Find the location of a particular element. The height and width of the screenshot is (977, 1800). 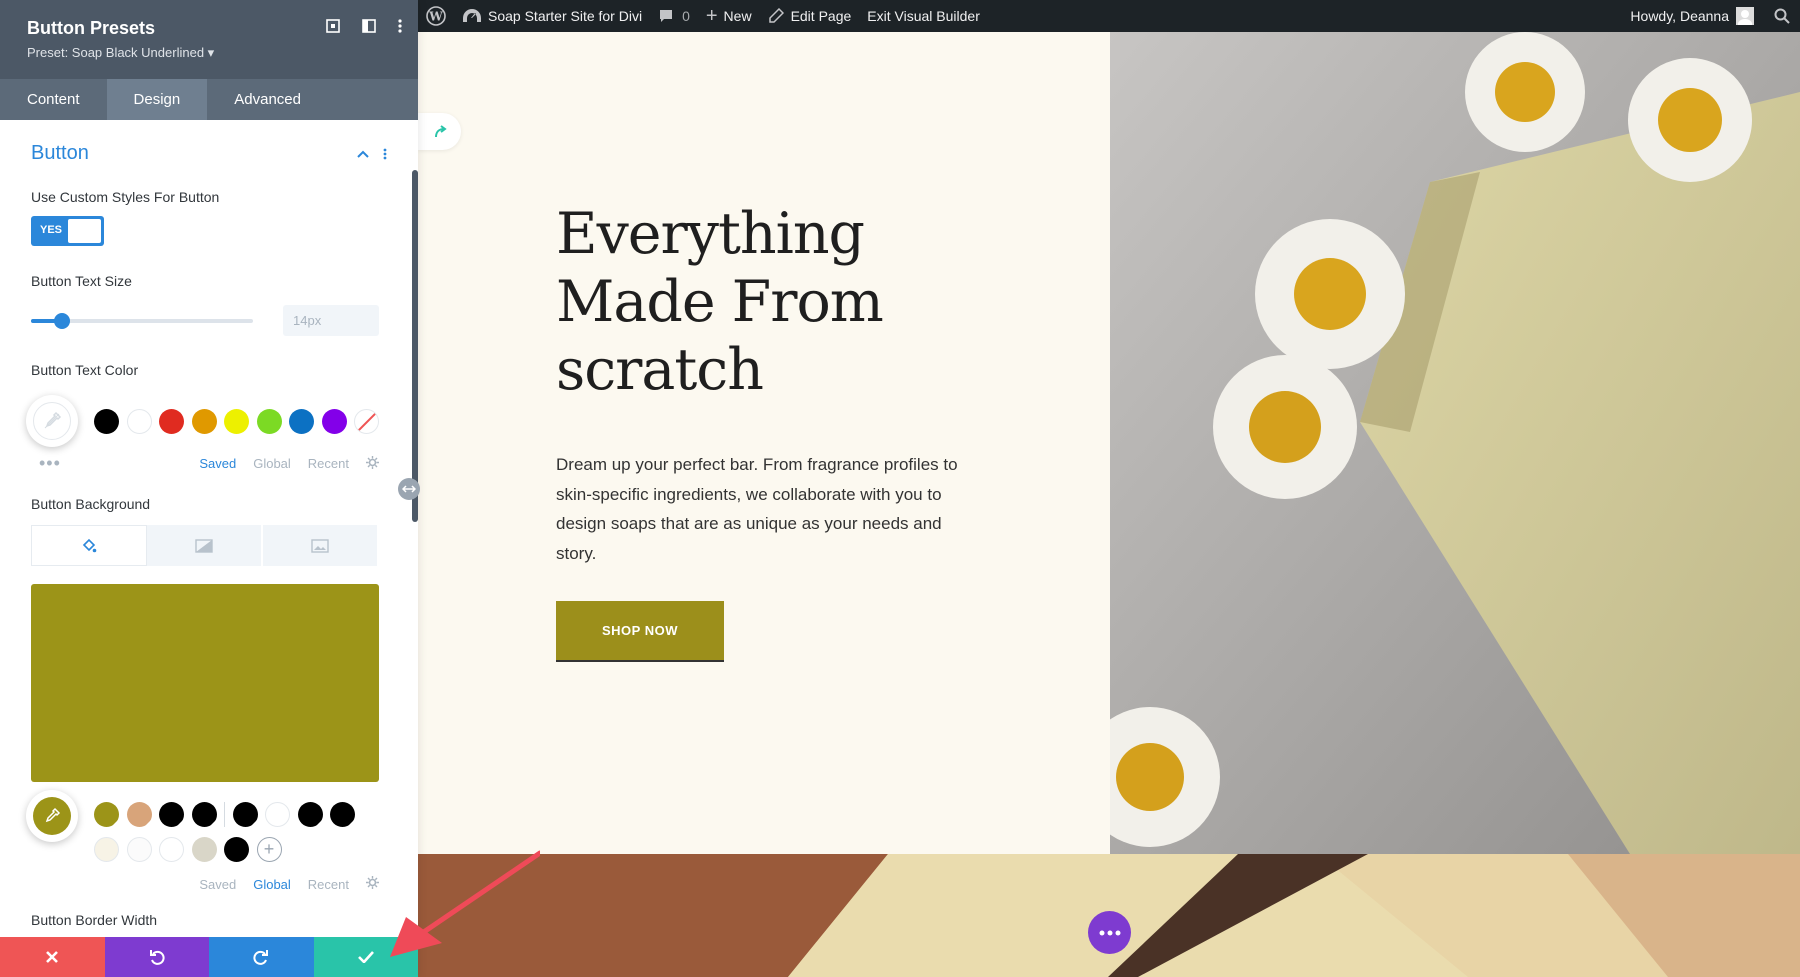

discard-button is located at coordinates (52, 957).